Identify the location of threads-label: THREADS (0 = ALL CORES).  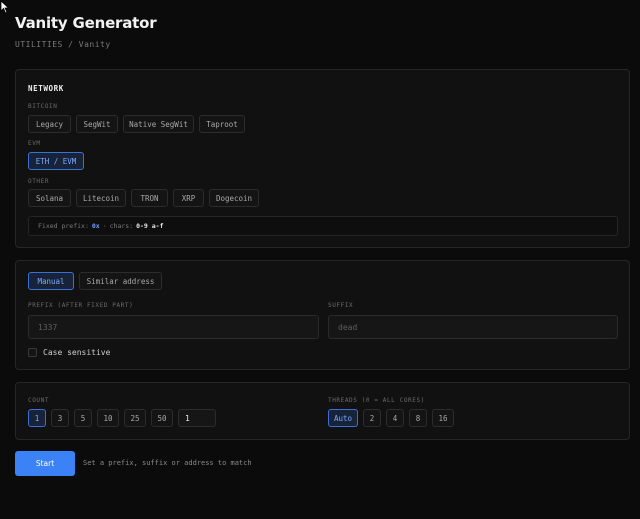
(376, 400).